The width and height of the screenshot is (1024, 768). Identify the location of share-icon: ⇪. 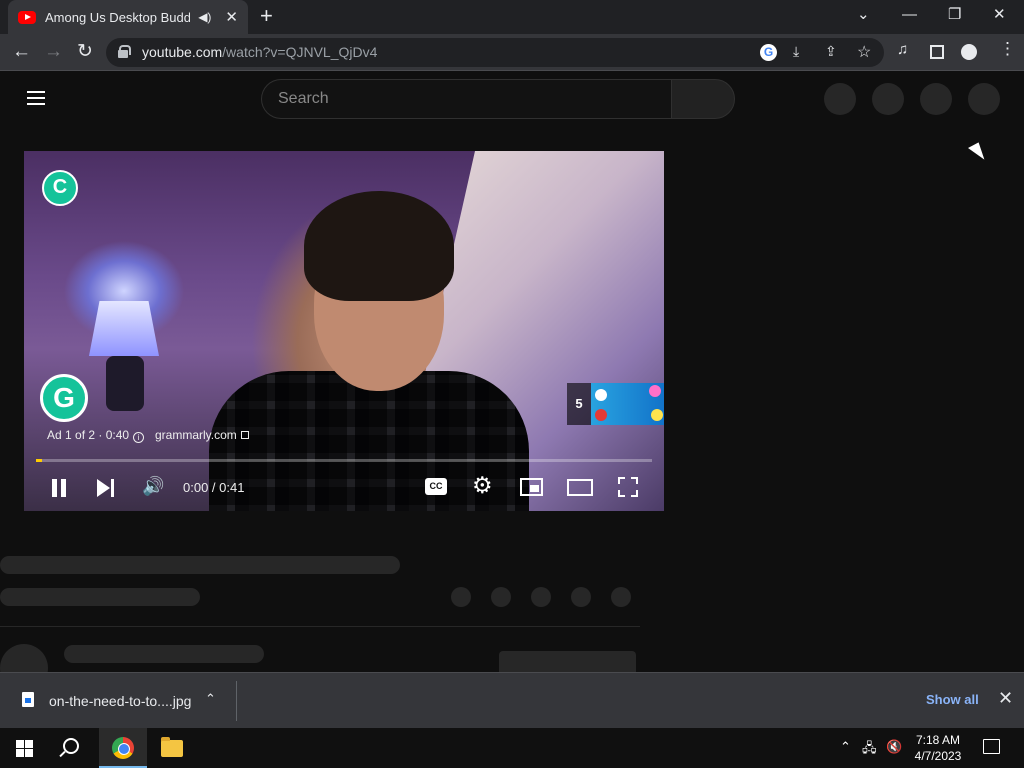
(831, 51).